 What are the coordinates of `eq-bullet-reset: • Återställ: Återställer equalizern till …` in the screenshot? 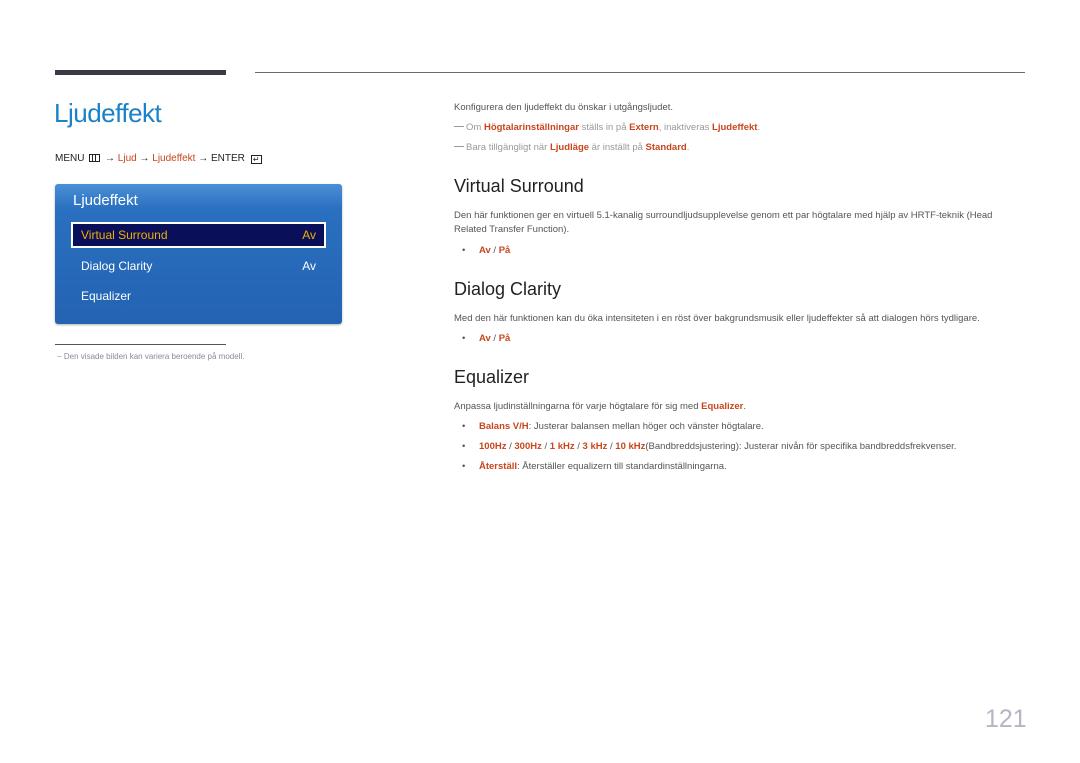 It's located at (594, 466).